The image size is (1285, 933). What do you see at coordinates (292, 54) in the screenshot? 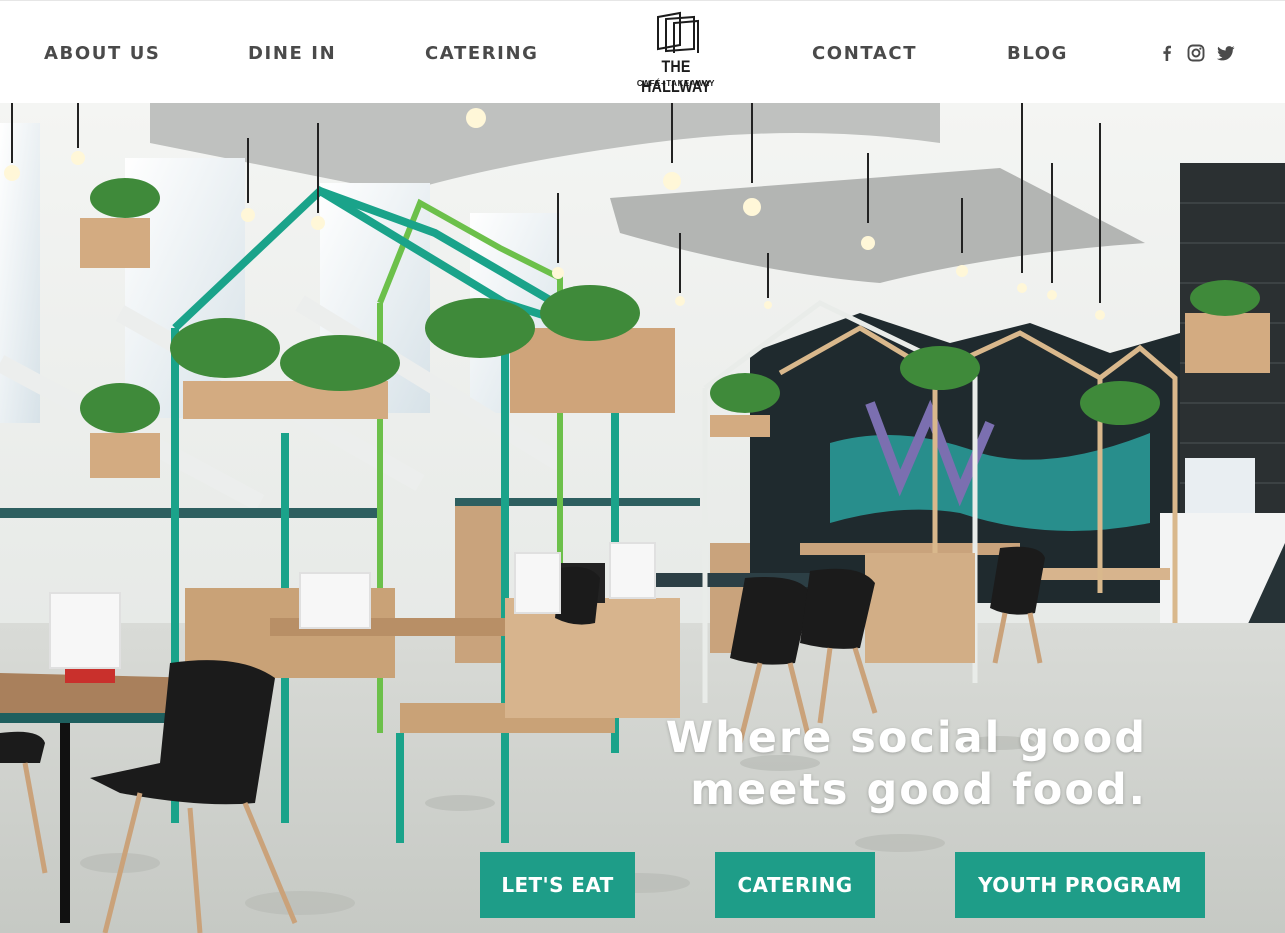
I see `nav-dine-in: DINE IN` at bounding box center [292, 54].